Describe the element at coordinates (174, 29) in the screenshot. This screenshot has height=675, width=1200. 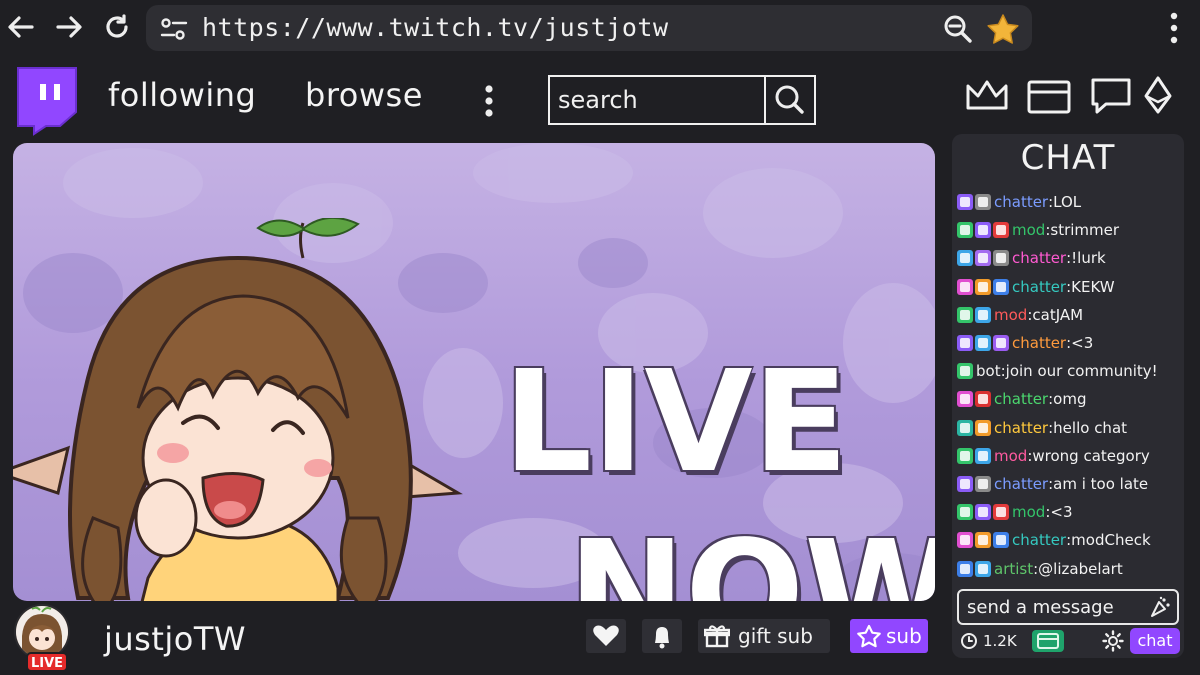
I see `site-settings-icon` at that location.